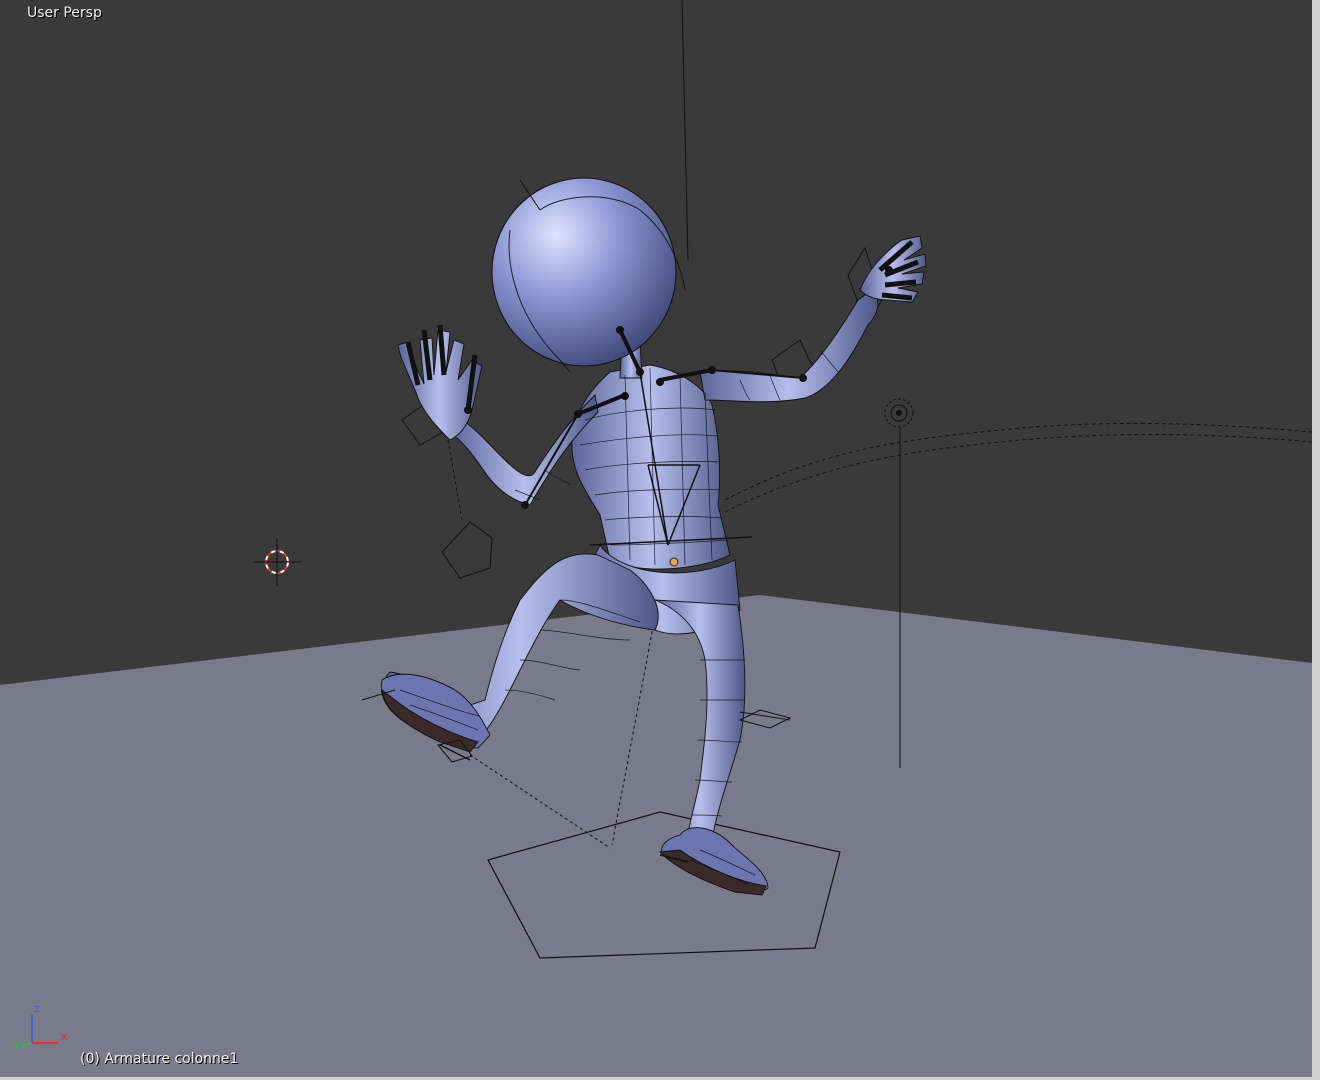 The image size is (1320, 1080). Describe the element at coordinates (159, 1059) in the screenshot. I see `object-info-label: (0) Armature colonne1` at that location.